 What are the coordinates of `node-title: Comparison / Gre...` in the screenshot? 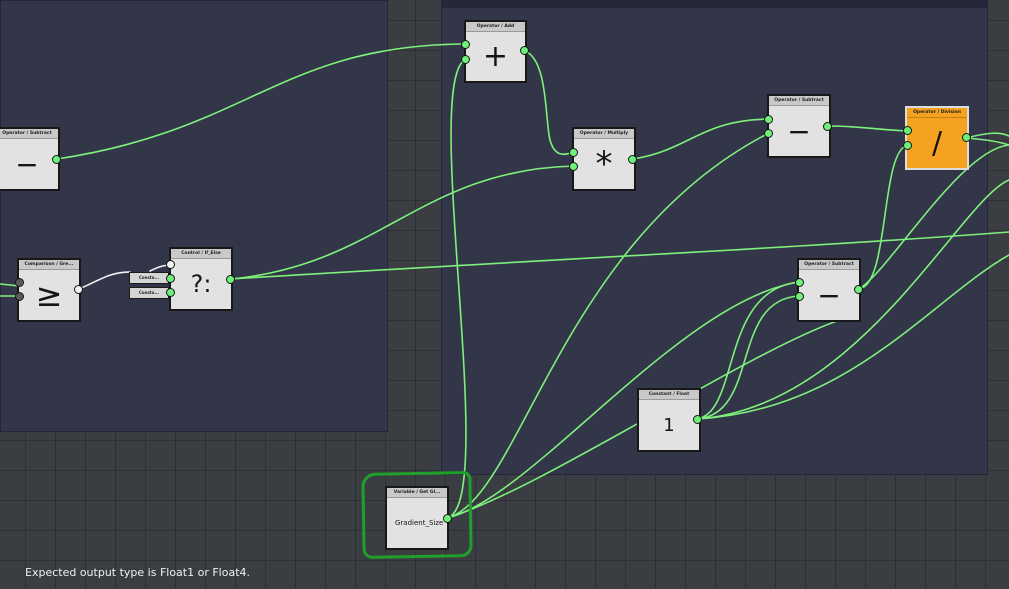 It's located at (49, 265).